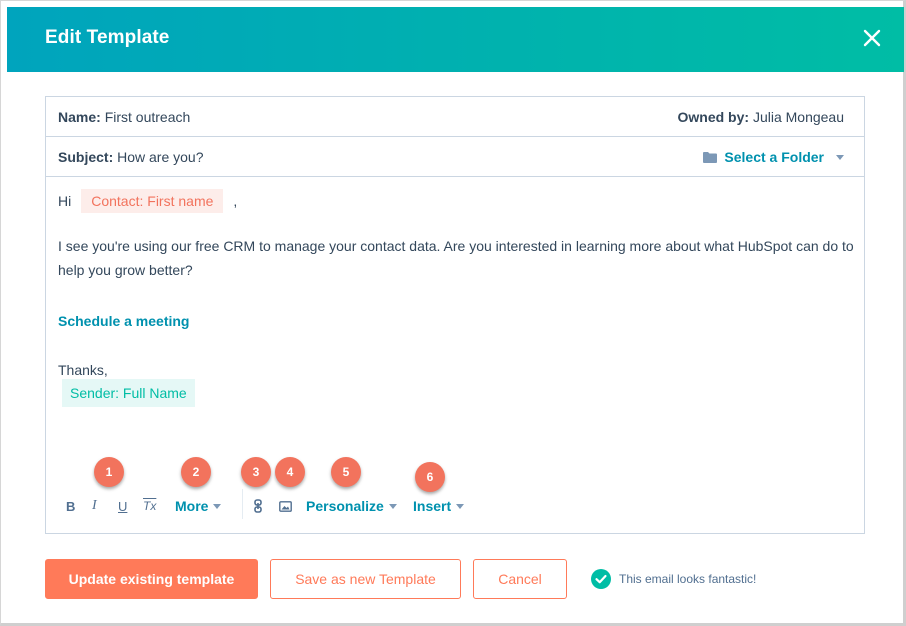 This screenshot has height=626, width=906. I want to click on link-icon, so click(258, 506).